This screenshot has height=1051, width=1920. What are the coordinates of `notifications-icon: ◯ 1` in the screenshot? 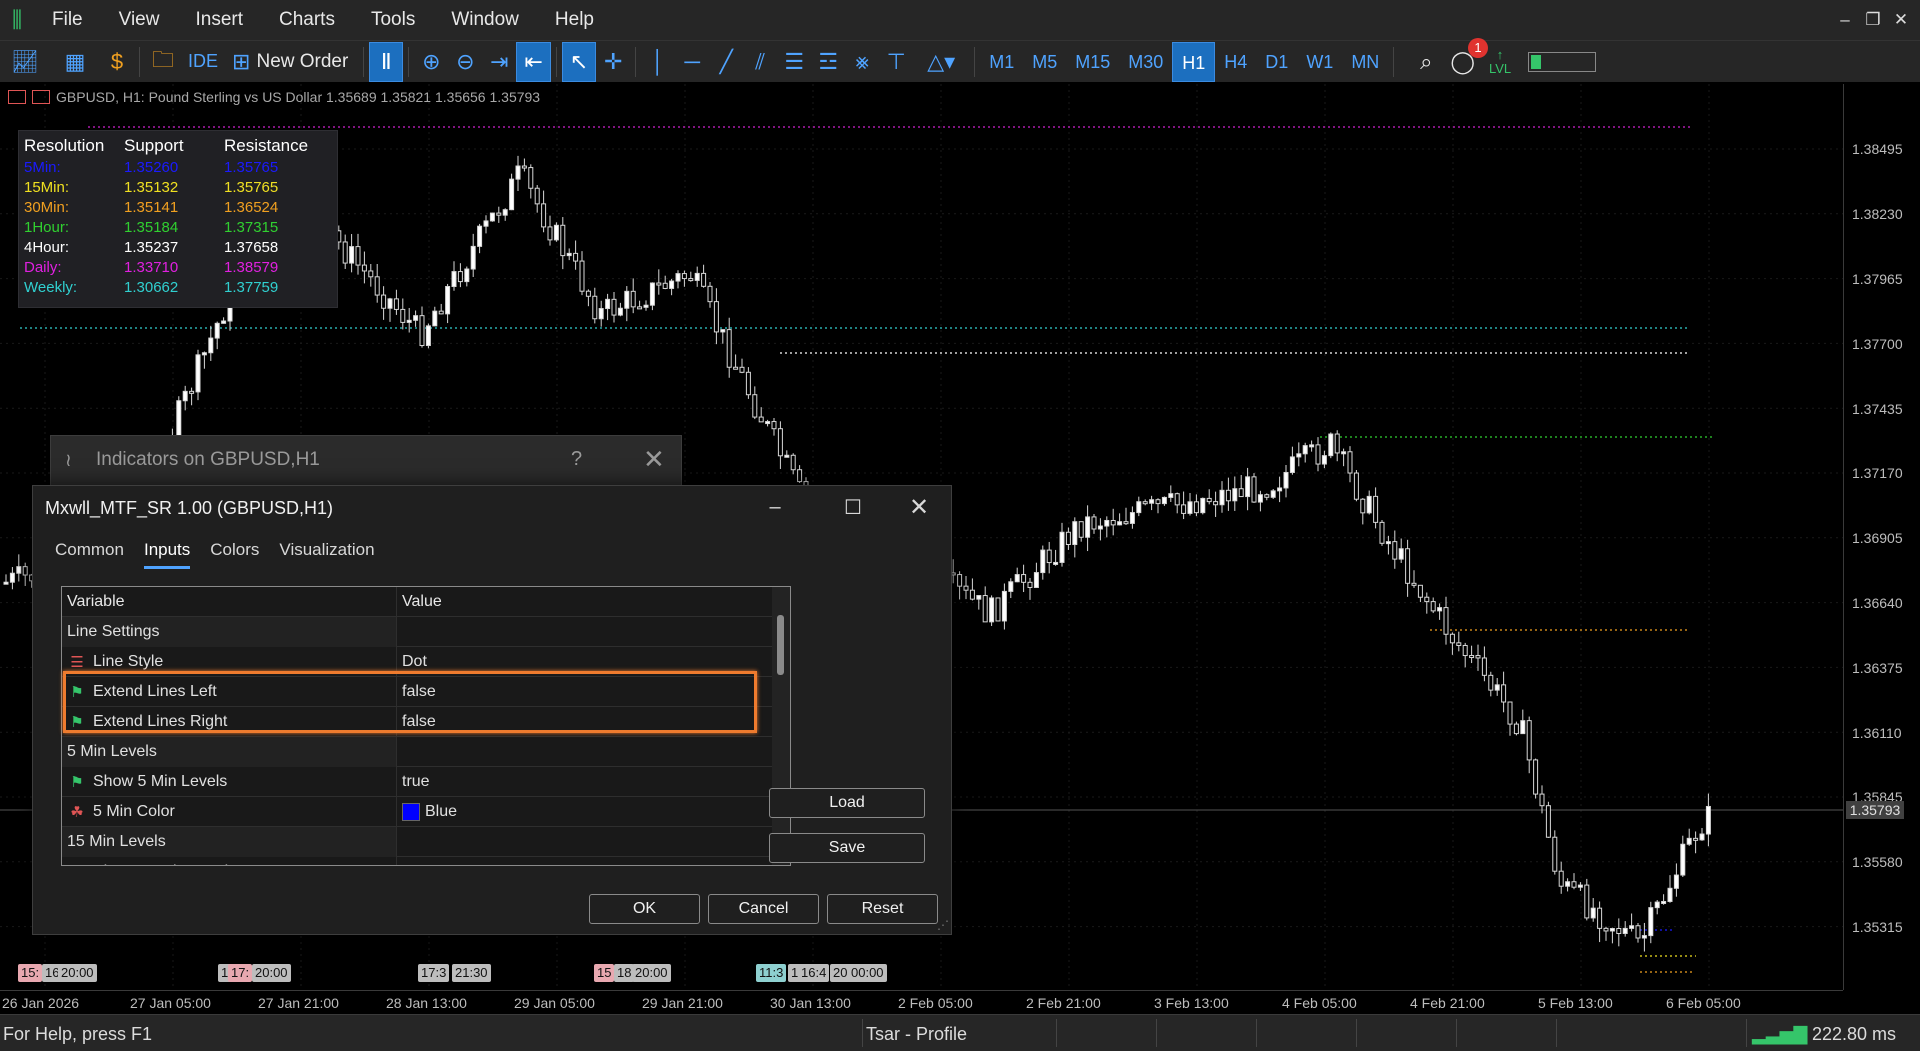 It's located at (1465, 59).